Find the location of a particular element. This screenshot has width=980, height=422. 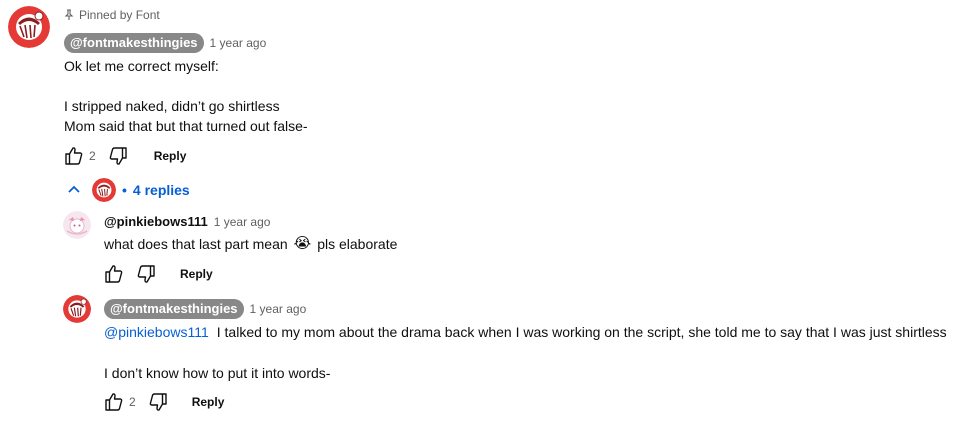

reply-2-time: 1 year ago is located at coordinates (278, 309).